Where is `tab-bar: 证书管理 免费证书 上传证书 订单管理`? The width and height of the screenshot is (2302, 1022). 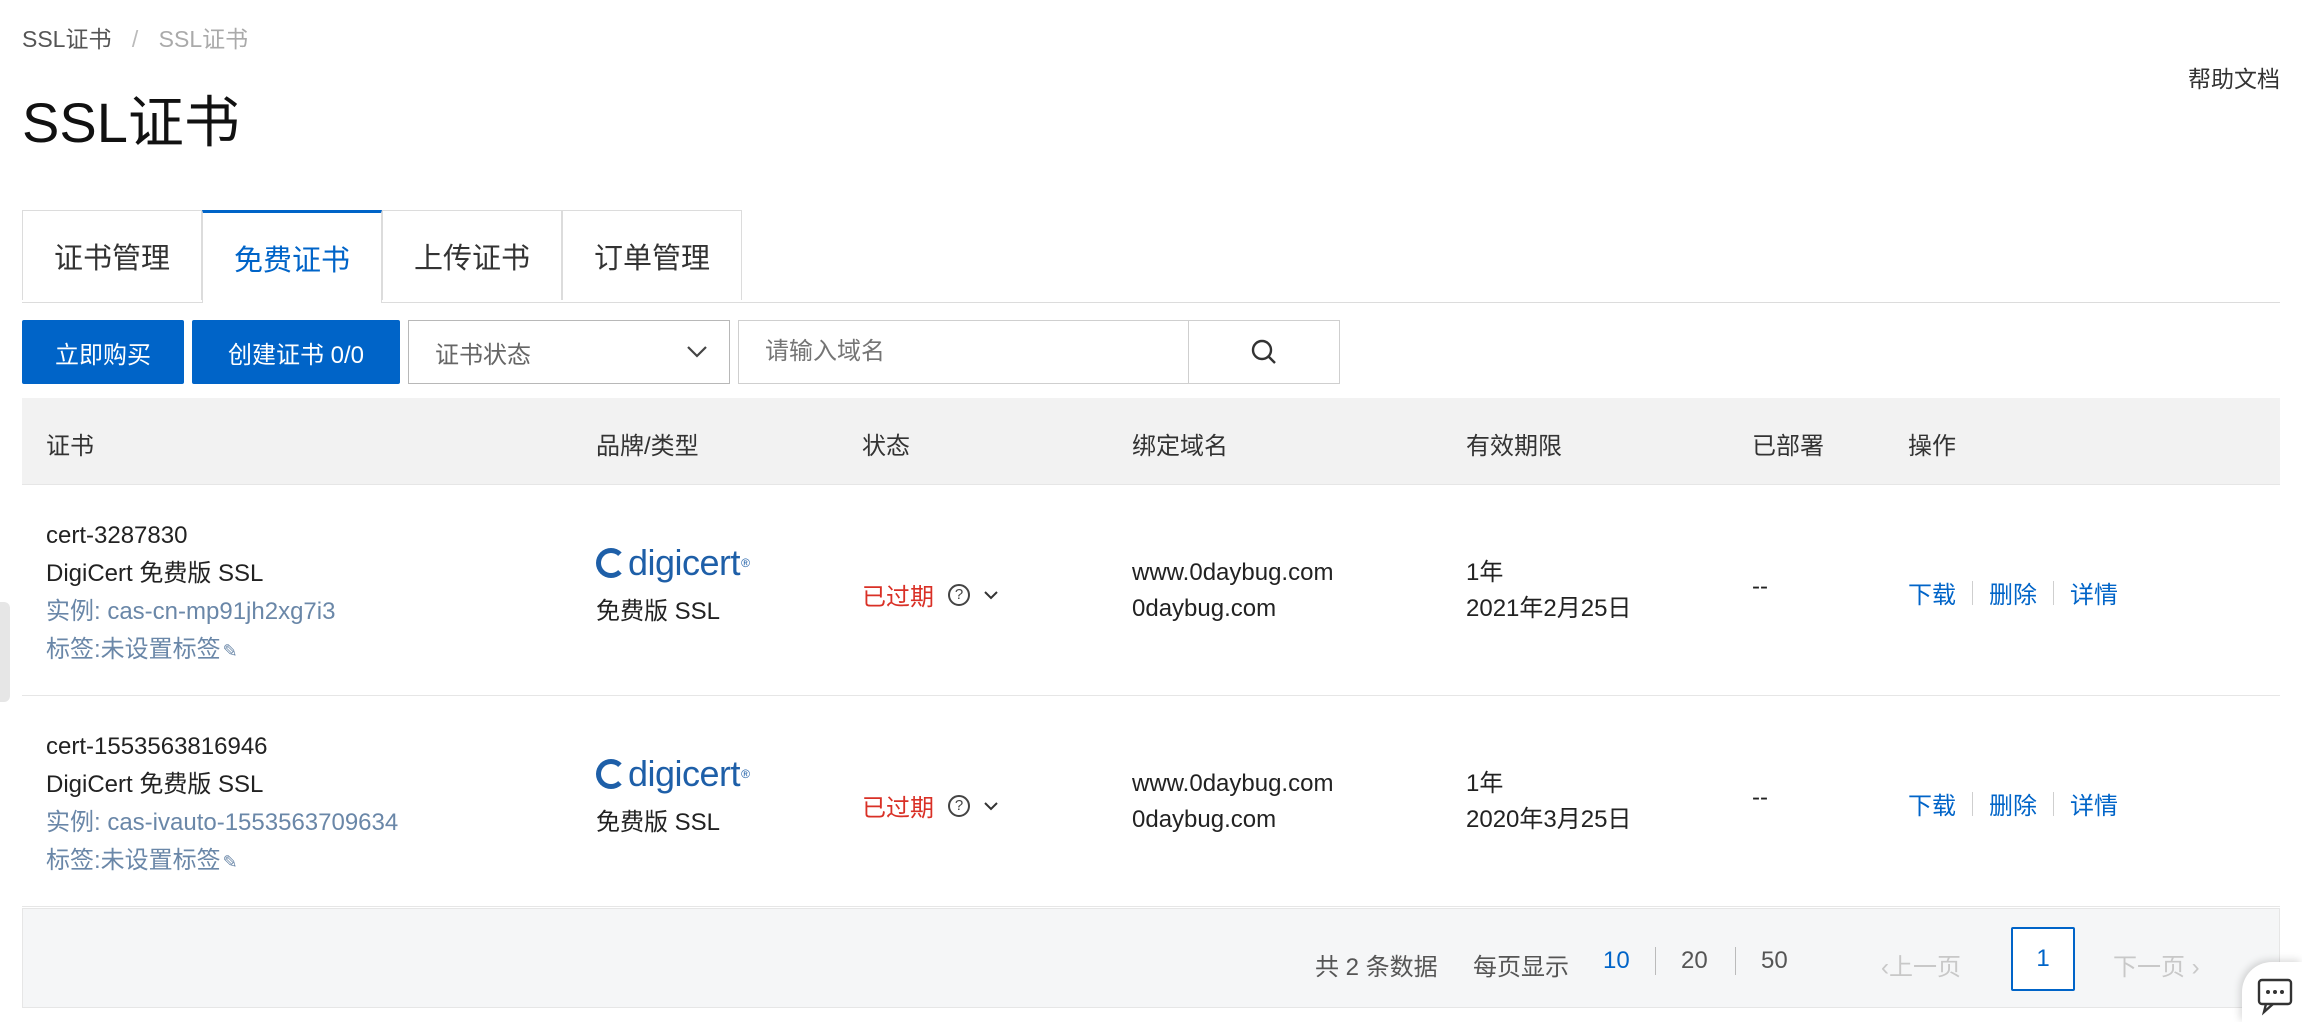 tab-bar: 证书管理 免费证书 上传证书 订单管理 is located at coordinates (1151, 256).